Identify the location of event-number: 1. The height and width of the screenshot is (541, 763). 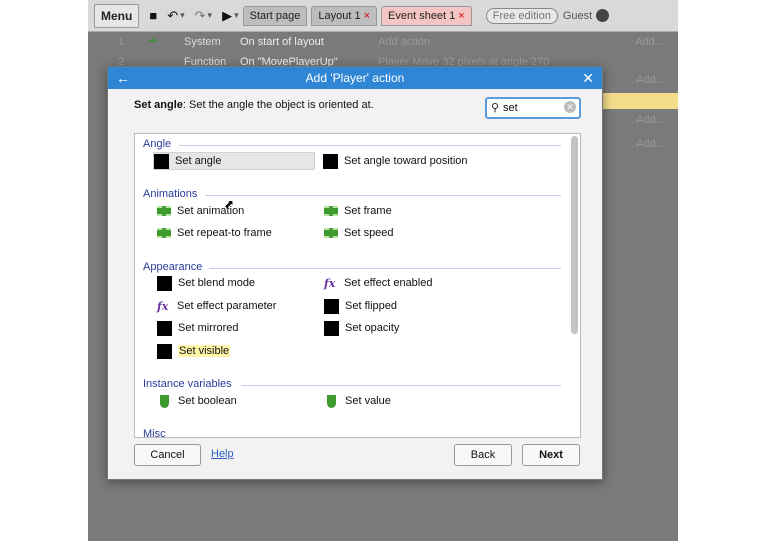
(121, 42).